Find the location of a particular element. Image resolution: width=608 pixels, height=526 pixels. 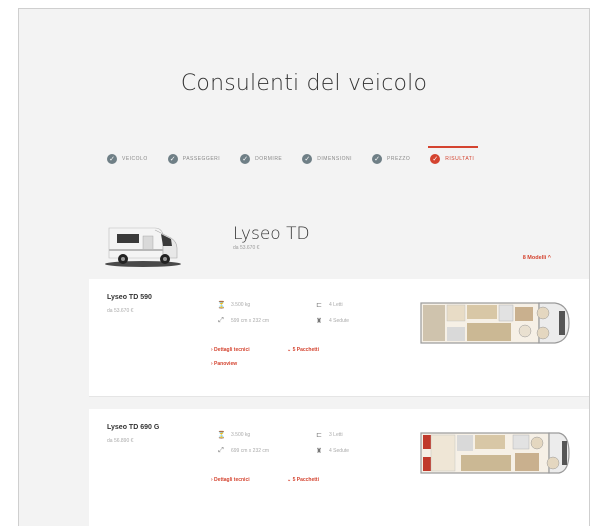

spec-beds: ⊏ 4 Letti is located at coordinates (329, 305).